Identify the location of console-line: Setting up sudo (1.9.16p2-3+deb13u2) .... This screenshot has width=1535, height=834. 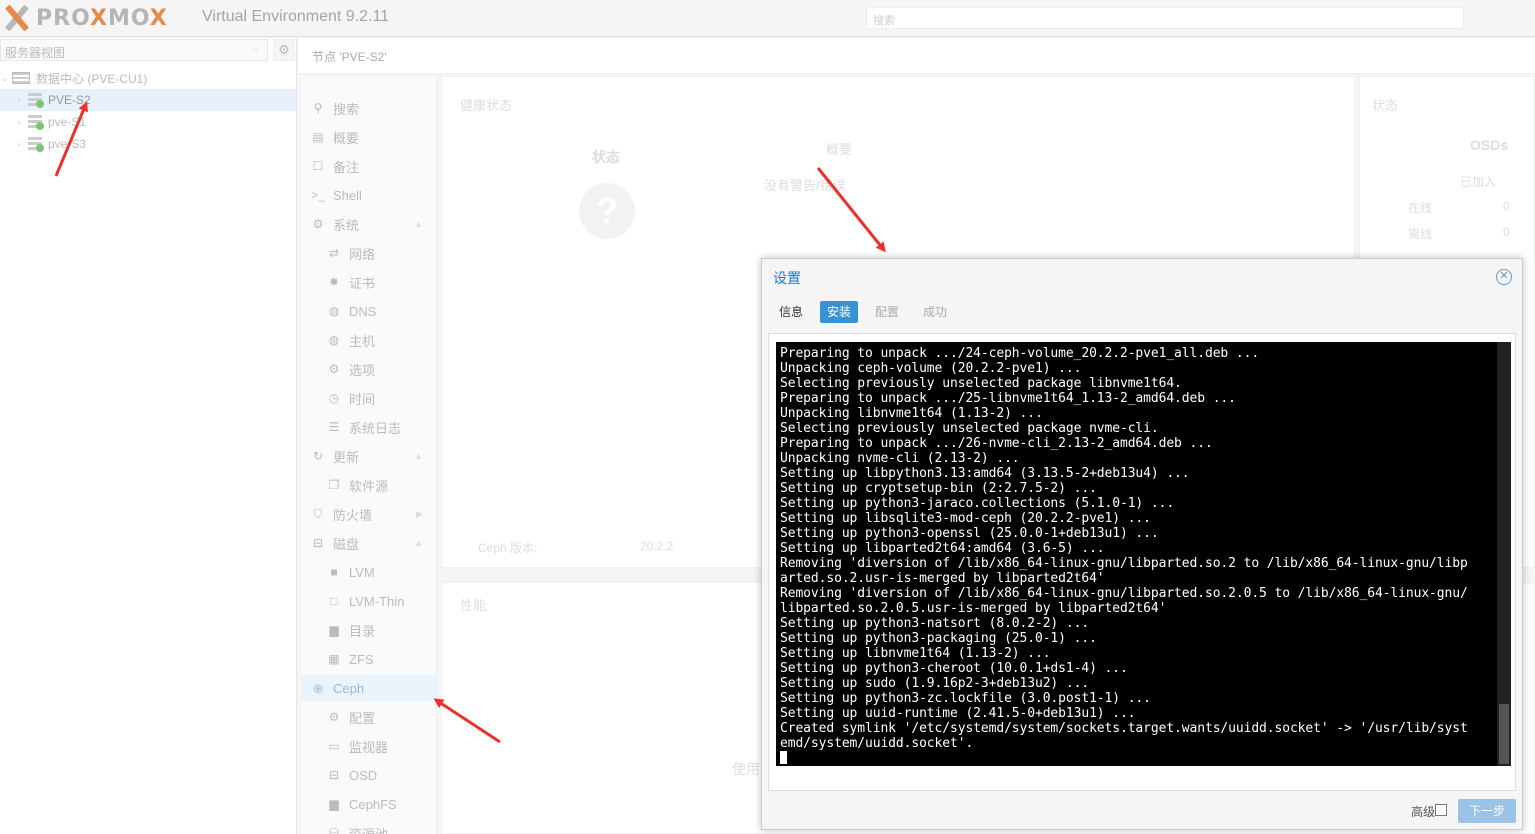
(935, 683).